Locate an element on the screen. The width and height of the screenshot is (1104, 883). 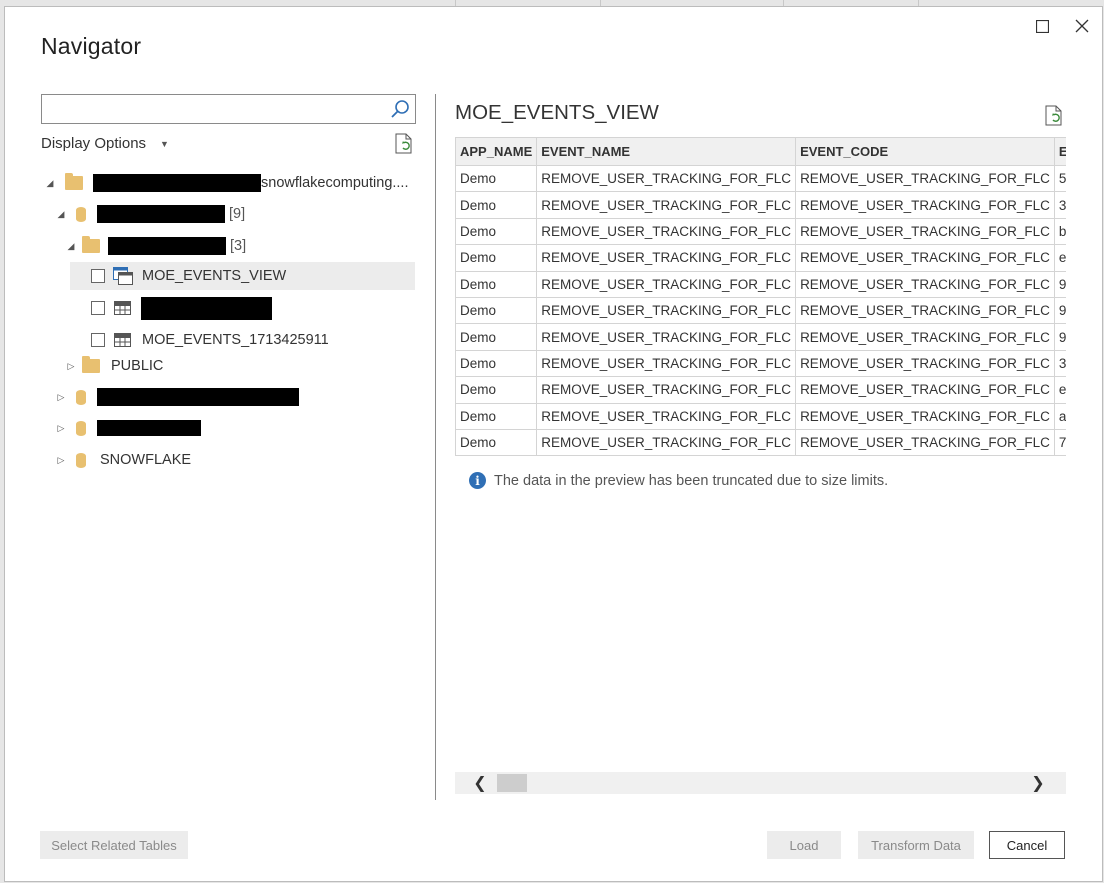
tree-item-label: MOE_EVENTS_1713425911 is located at coordinates (235, 340).